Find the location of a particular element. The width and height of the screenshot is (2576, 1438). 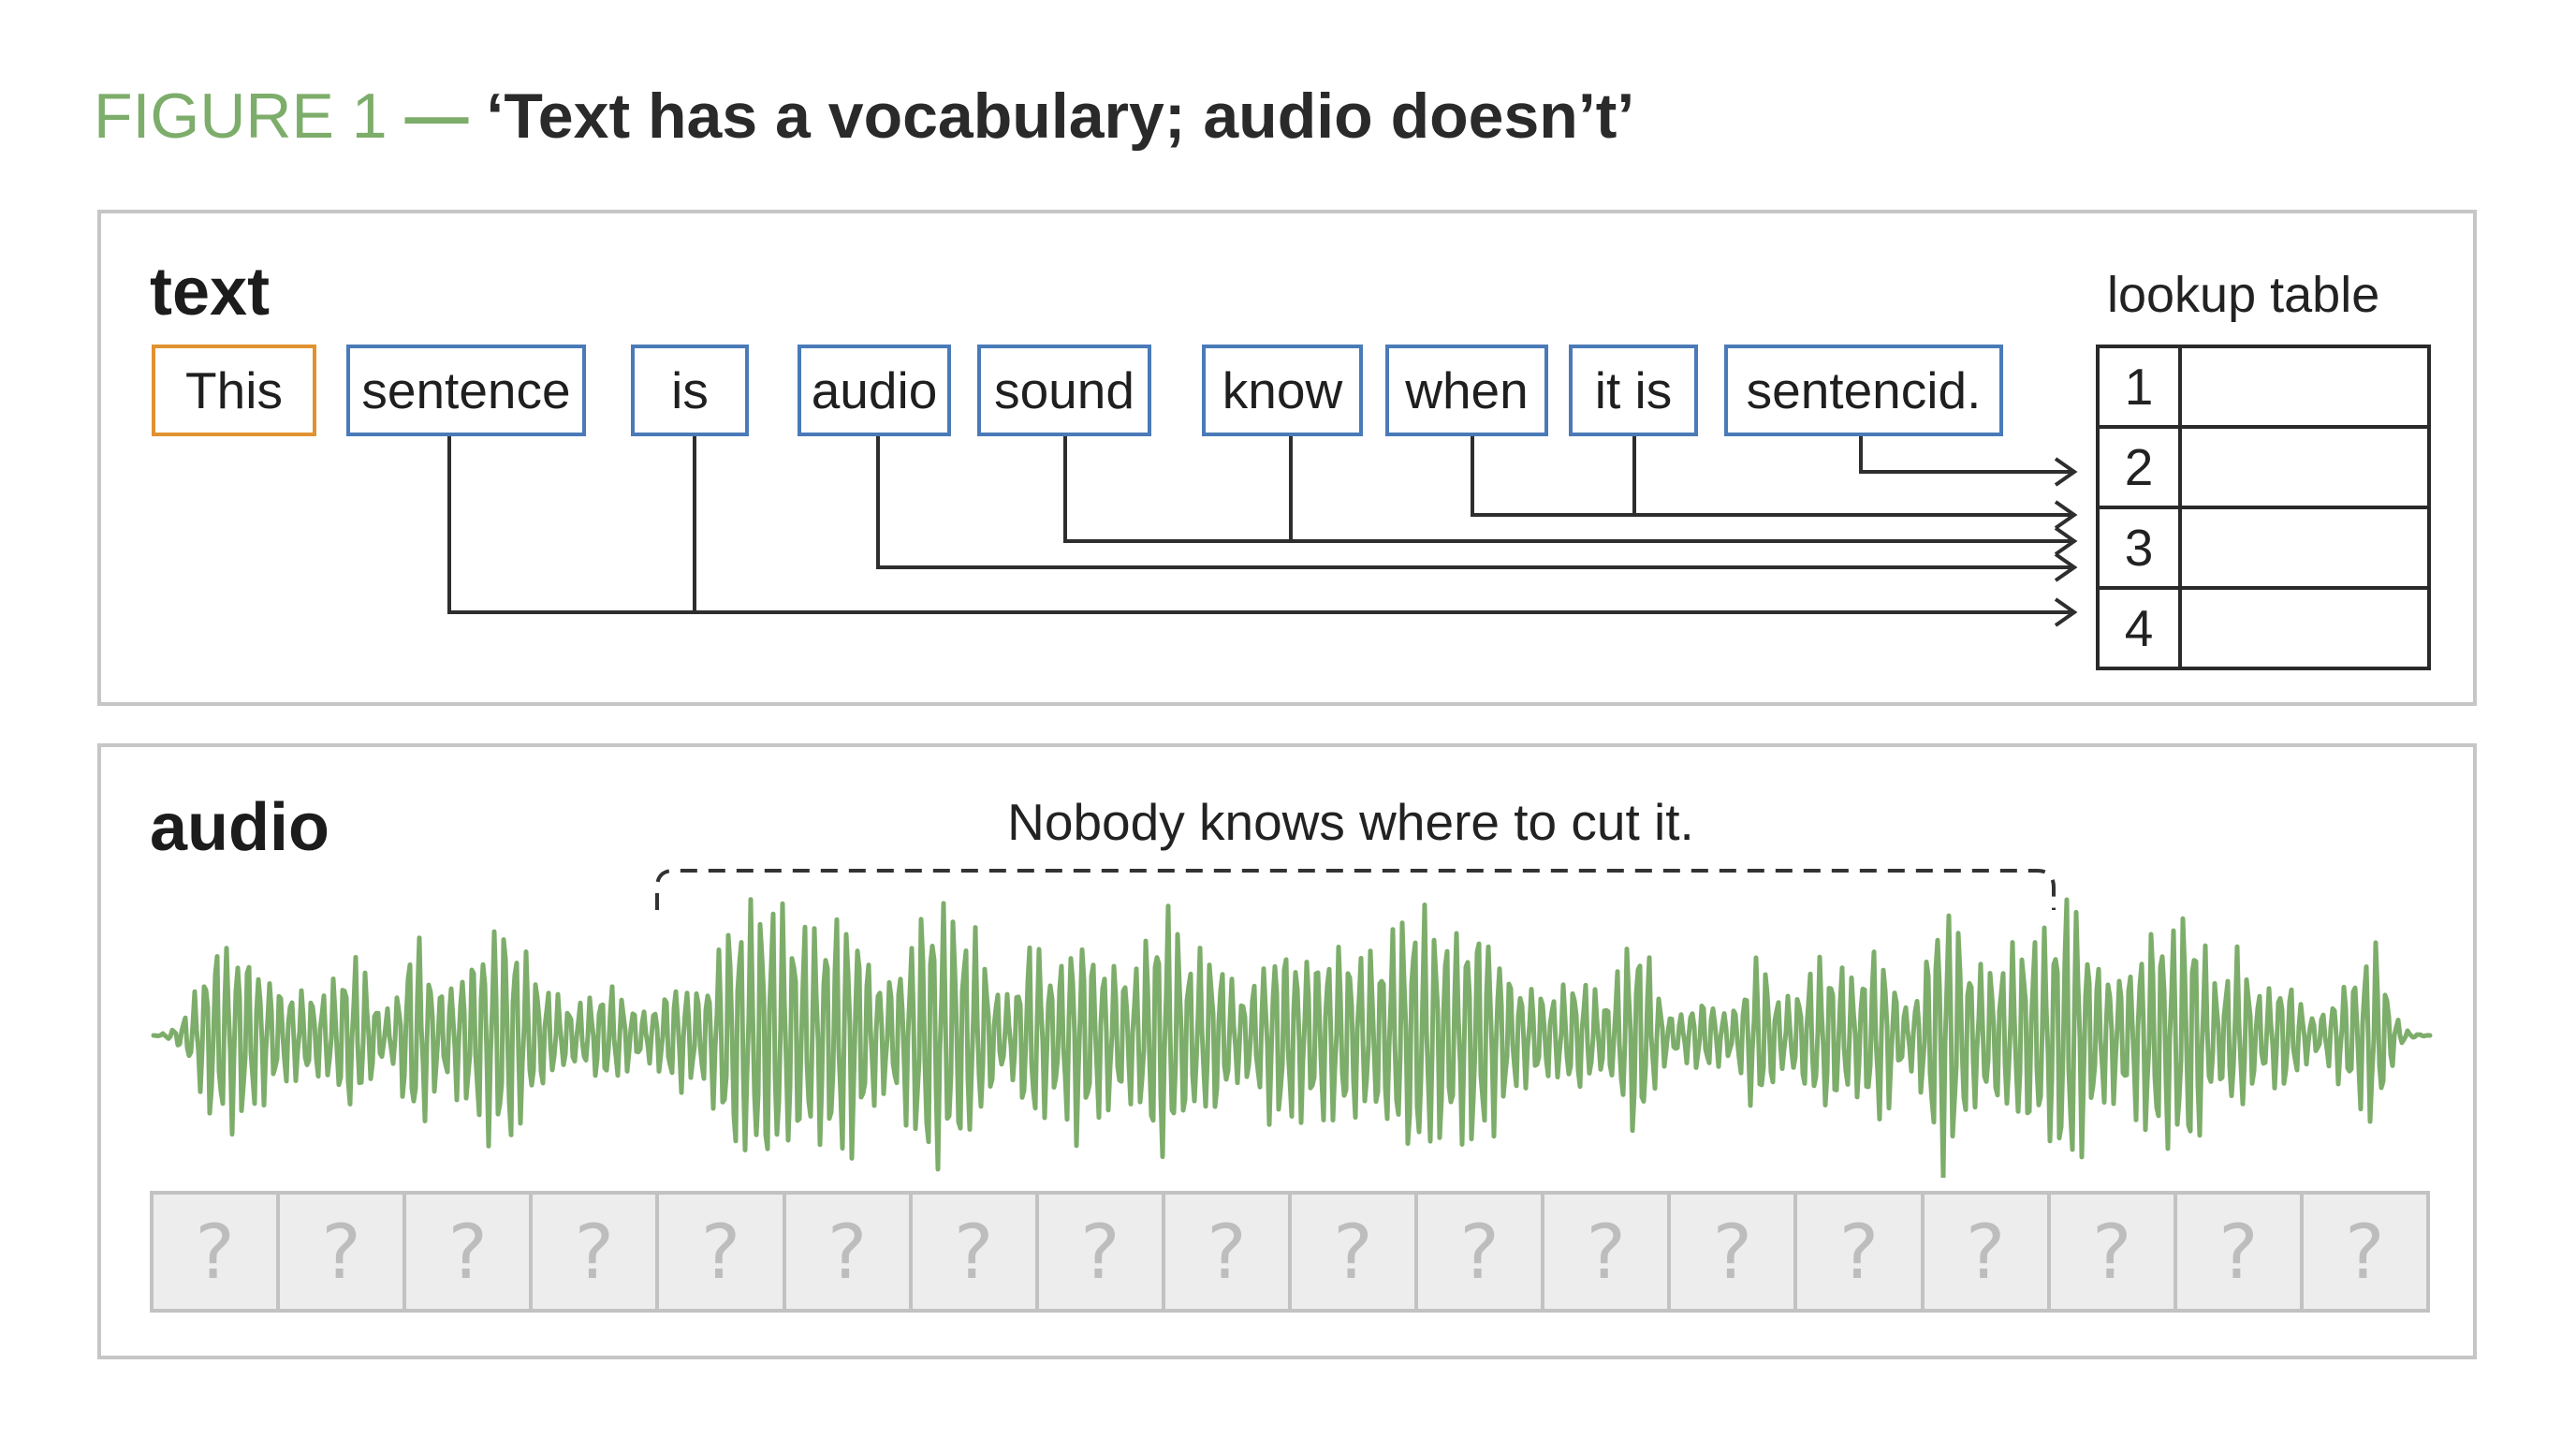

lookup-index: 2 is located at coordinates (2139, 467).